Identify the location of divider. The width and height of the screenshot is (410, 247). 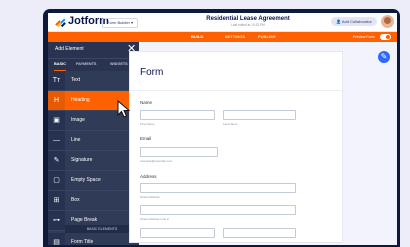
(236, 90).